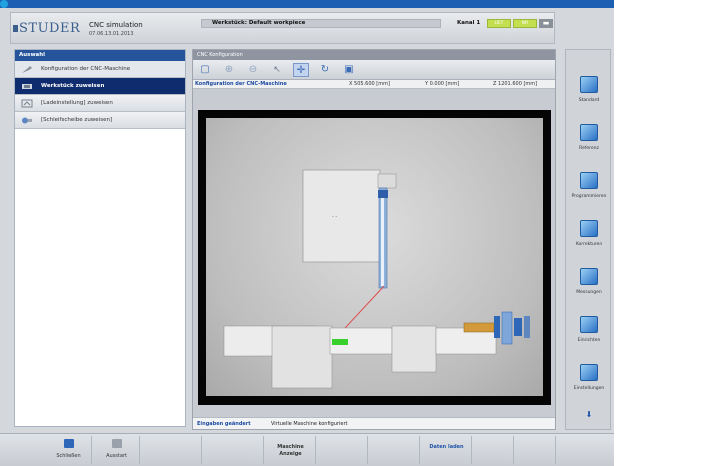 Image resolution: width=702 pixels, height=466 pixels. I want to click on workpiece-icon, so click(27, 86).